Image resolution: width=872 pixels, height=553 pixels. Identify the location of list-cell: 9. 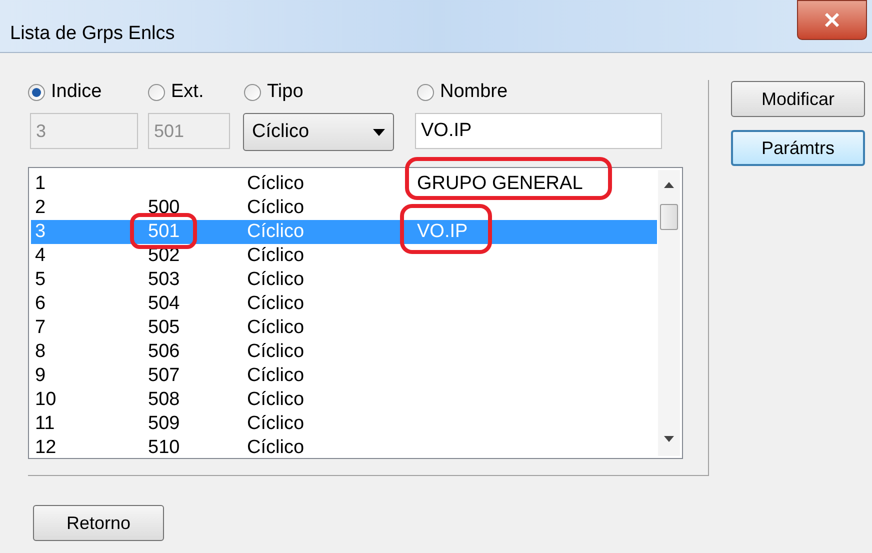
(40, 376).